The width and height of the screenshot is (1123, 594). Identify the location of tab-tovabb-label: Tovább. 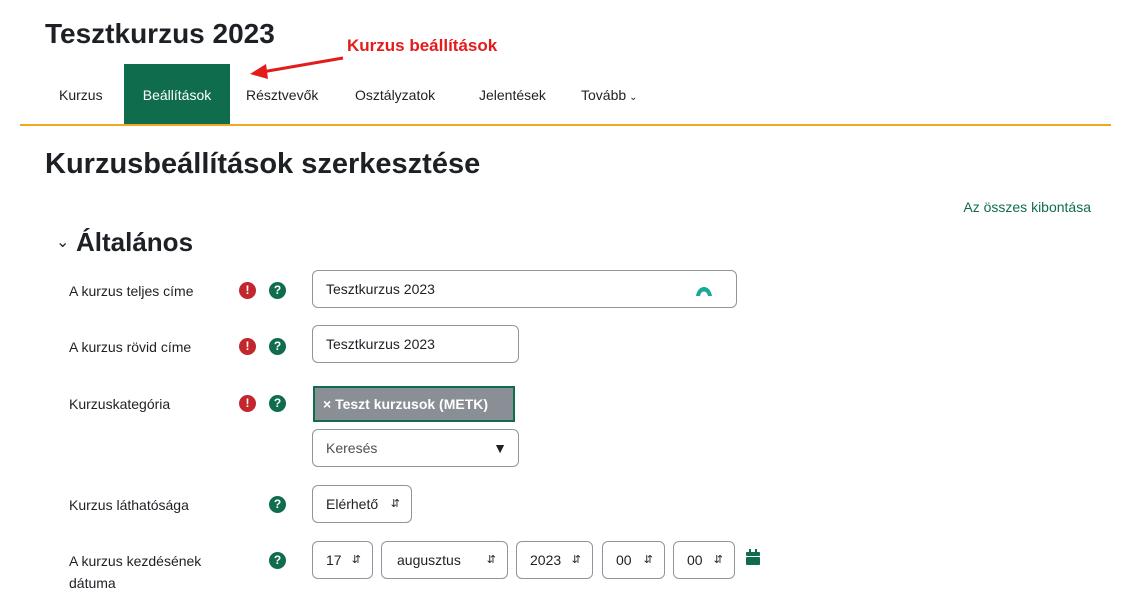
(604, 95).